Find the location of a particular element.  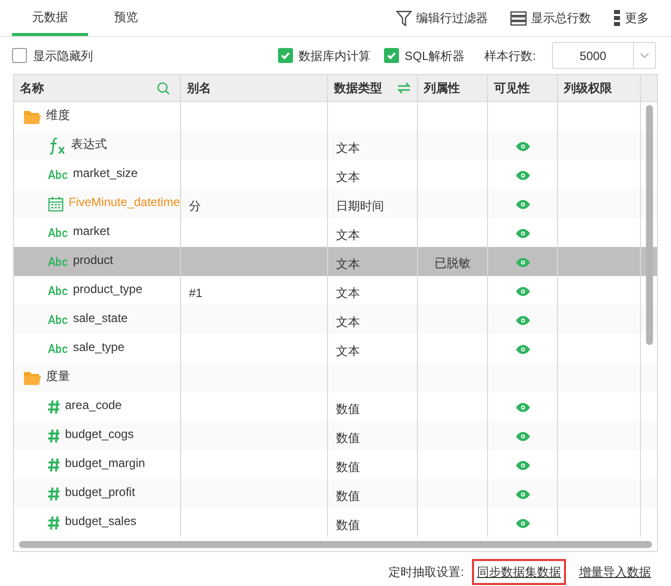

sample-rows-select: 5000 is located at coordinates (604, 55).